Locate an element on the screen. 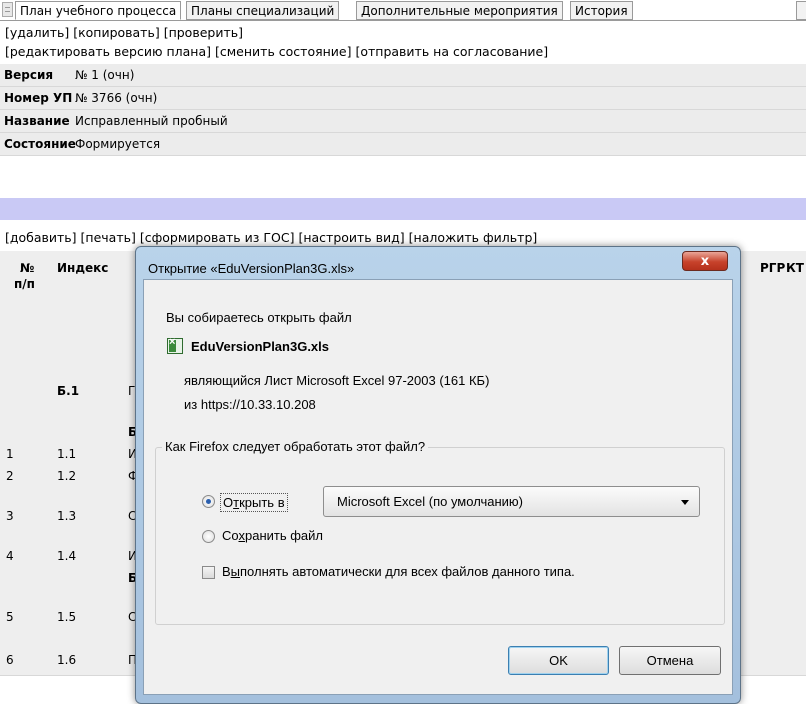 The width and height of the screenshot is (806, 704). add-link: [добавить] is located at coordinates (41, 237).